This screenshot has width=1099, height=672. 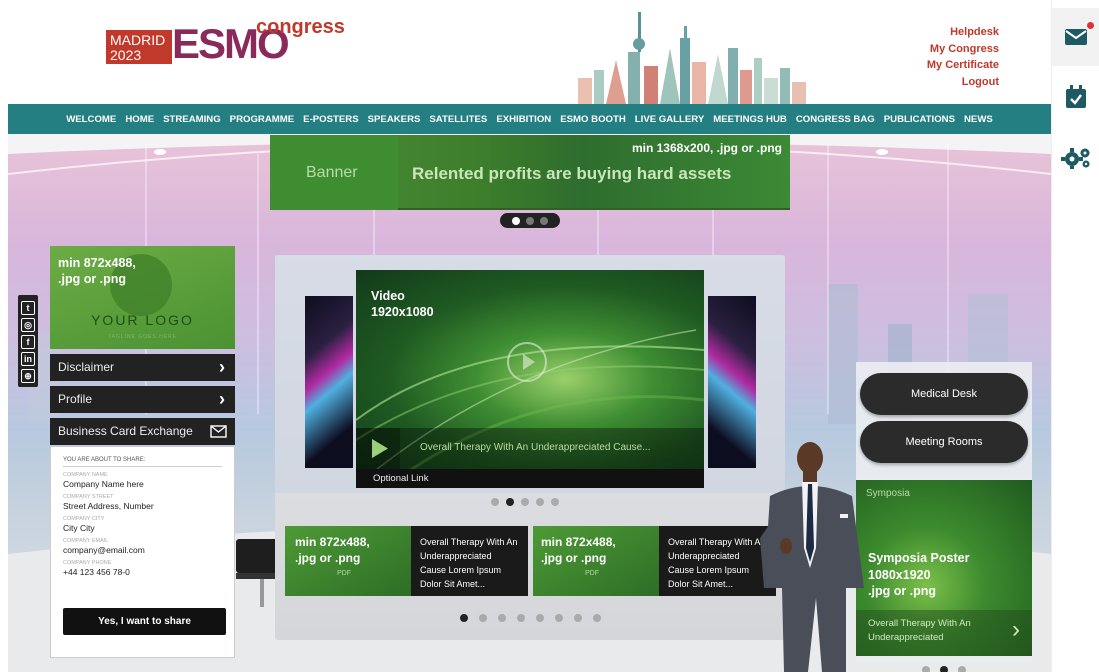 I want to click on twitter-icon: t, so click(x=28, y=308).